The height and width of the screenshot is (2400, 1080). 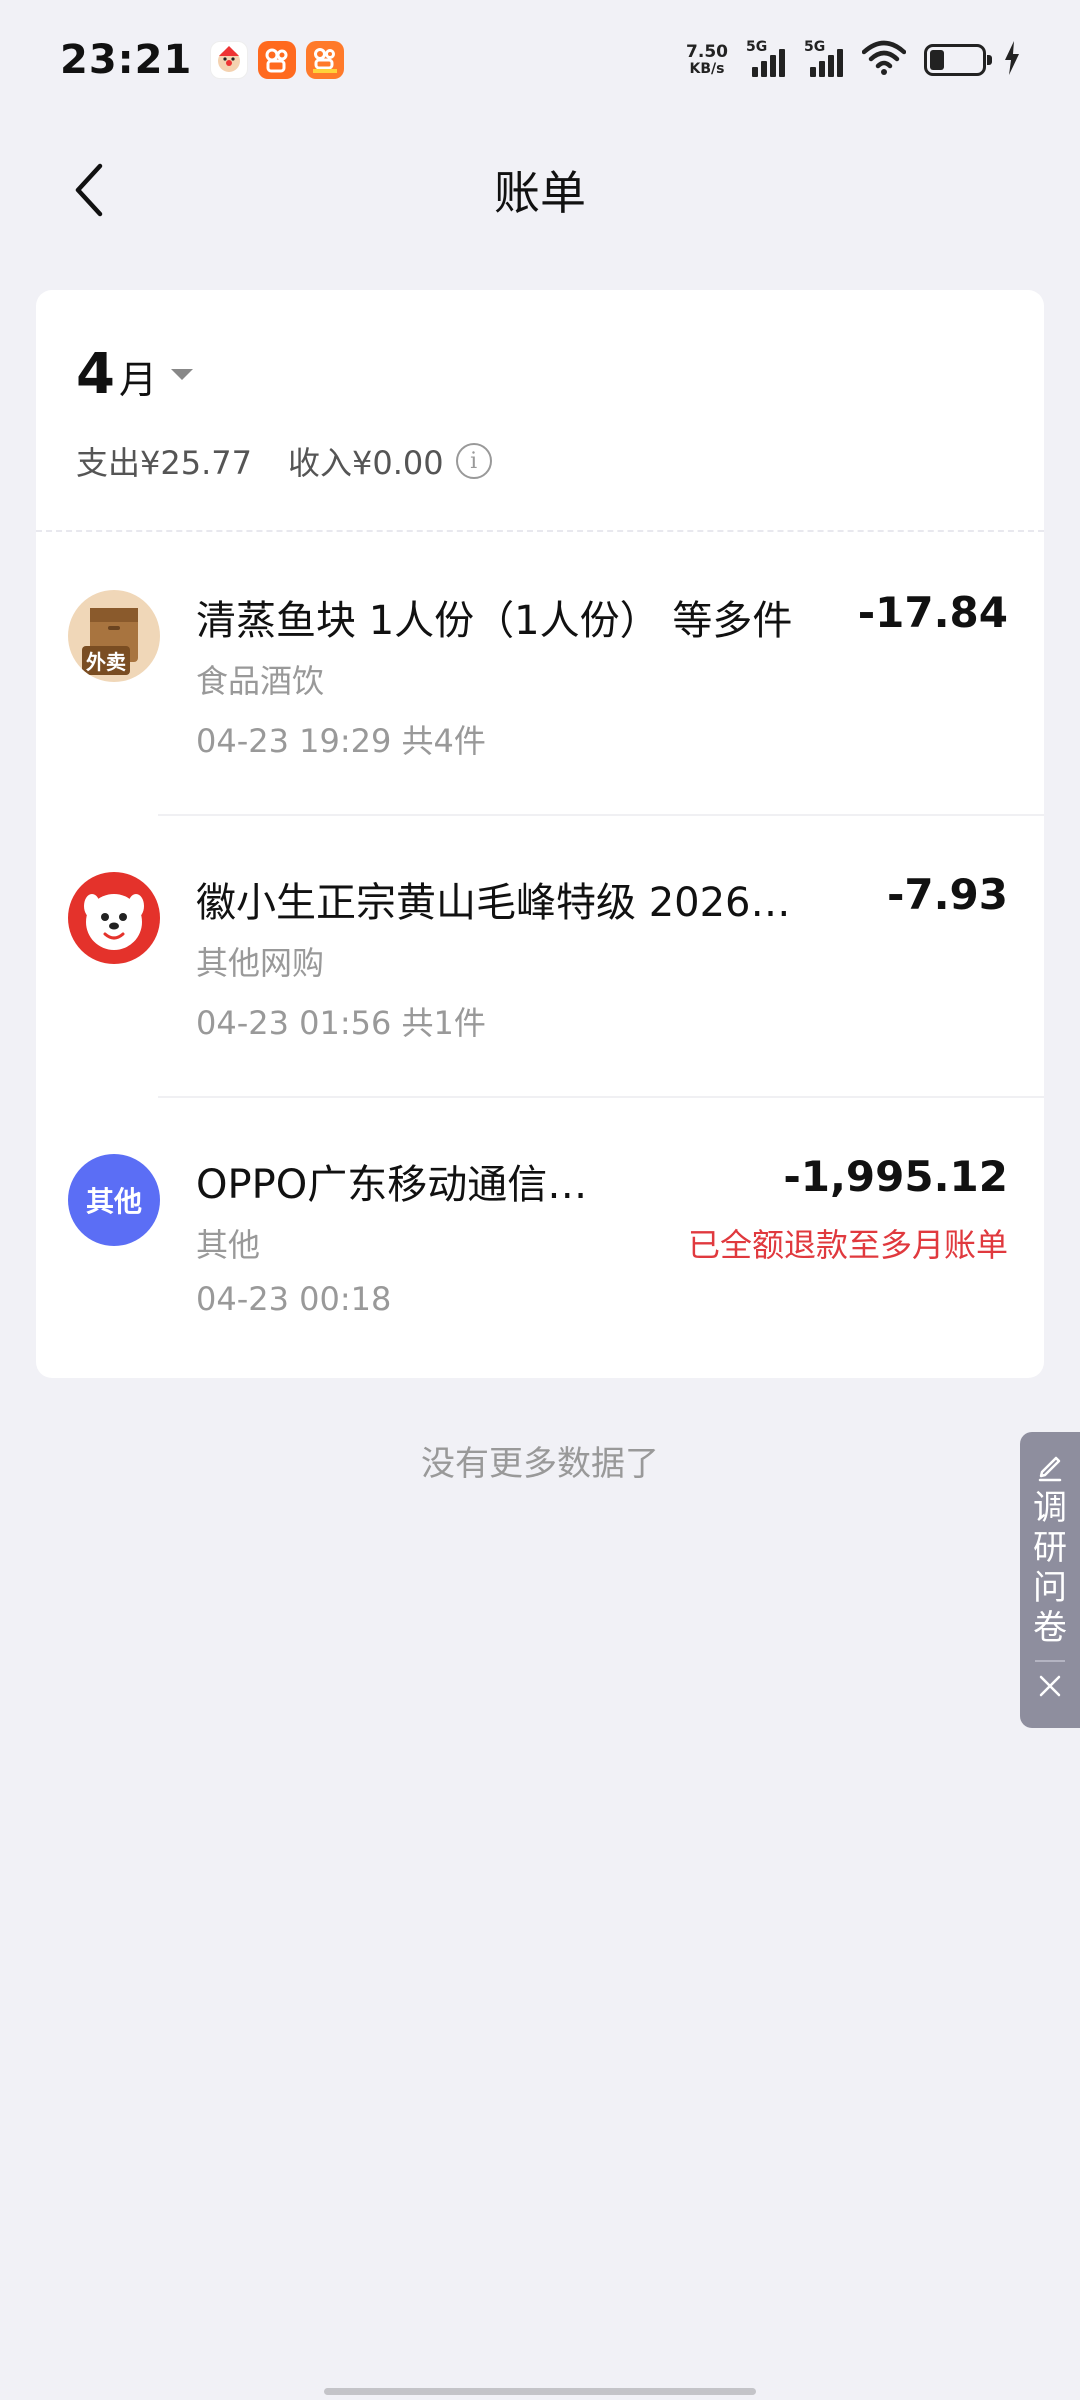 I want to click on navigation-bar: 账单, so click(x=540, y=190).